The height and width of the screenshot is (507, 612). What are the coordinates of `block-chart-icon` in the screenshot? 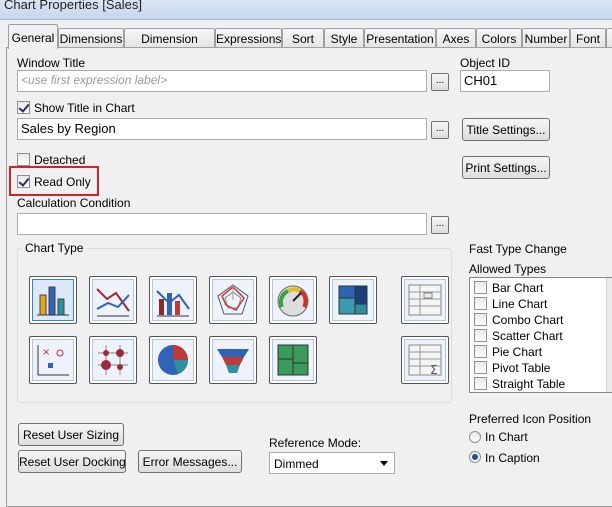 It's located at (353, 300).